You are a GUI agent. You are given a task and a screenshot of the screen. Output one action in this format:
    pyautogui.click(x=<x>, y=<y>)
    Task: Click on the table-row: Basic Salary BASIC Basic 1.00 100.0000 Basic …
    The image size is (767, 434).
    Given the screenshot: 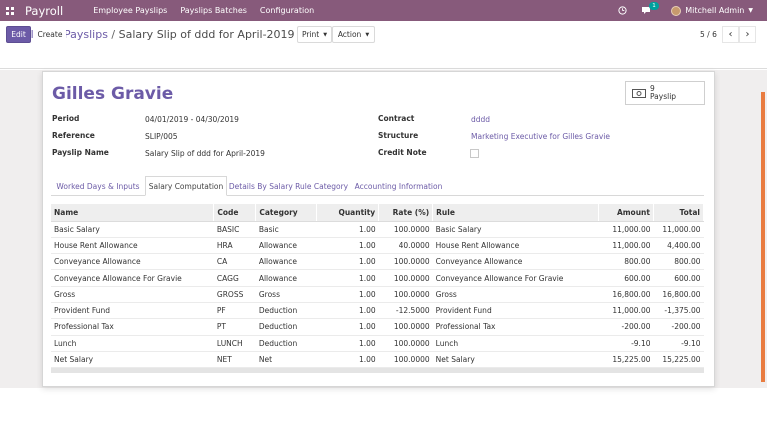 What is the action you would take?
    pyautogui.click(x=377, y=229)
    